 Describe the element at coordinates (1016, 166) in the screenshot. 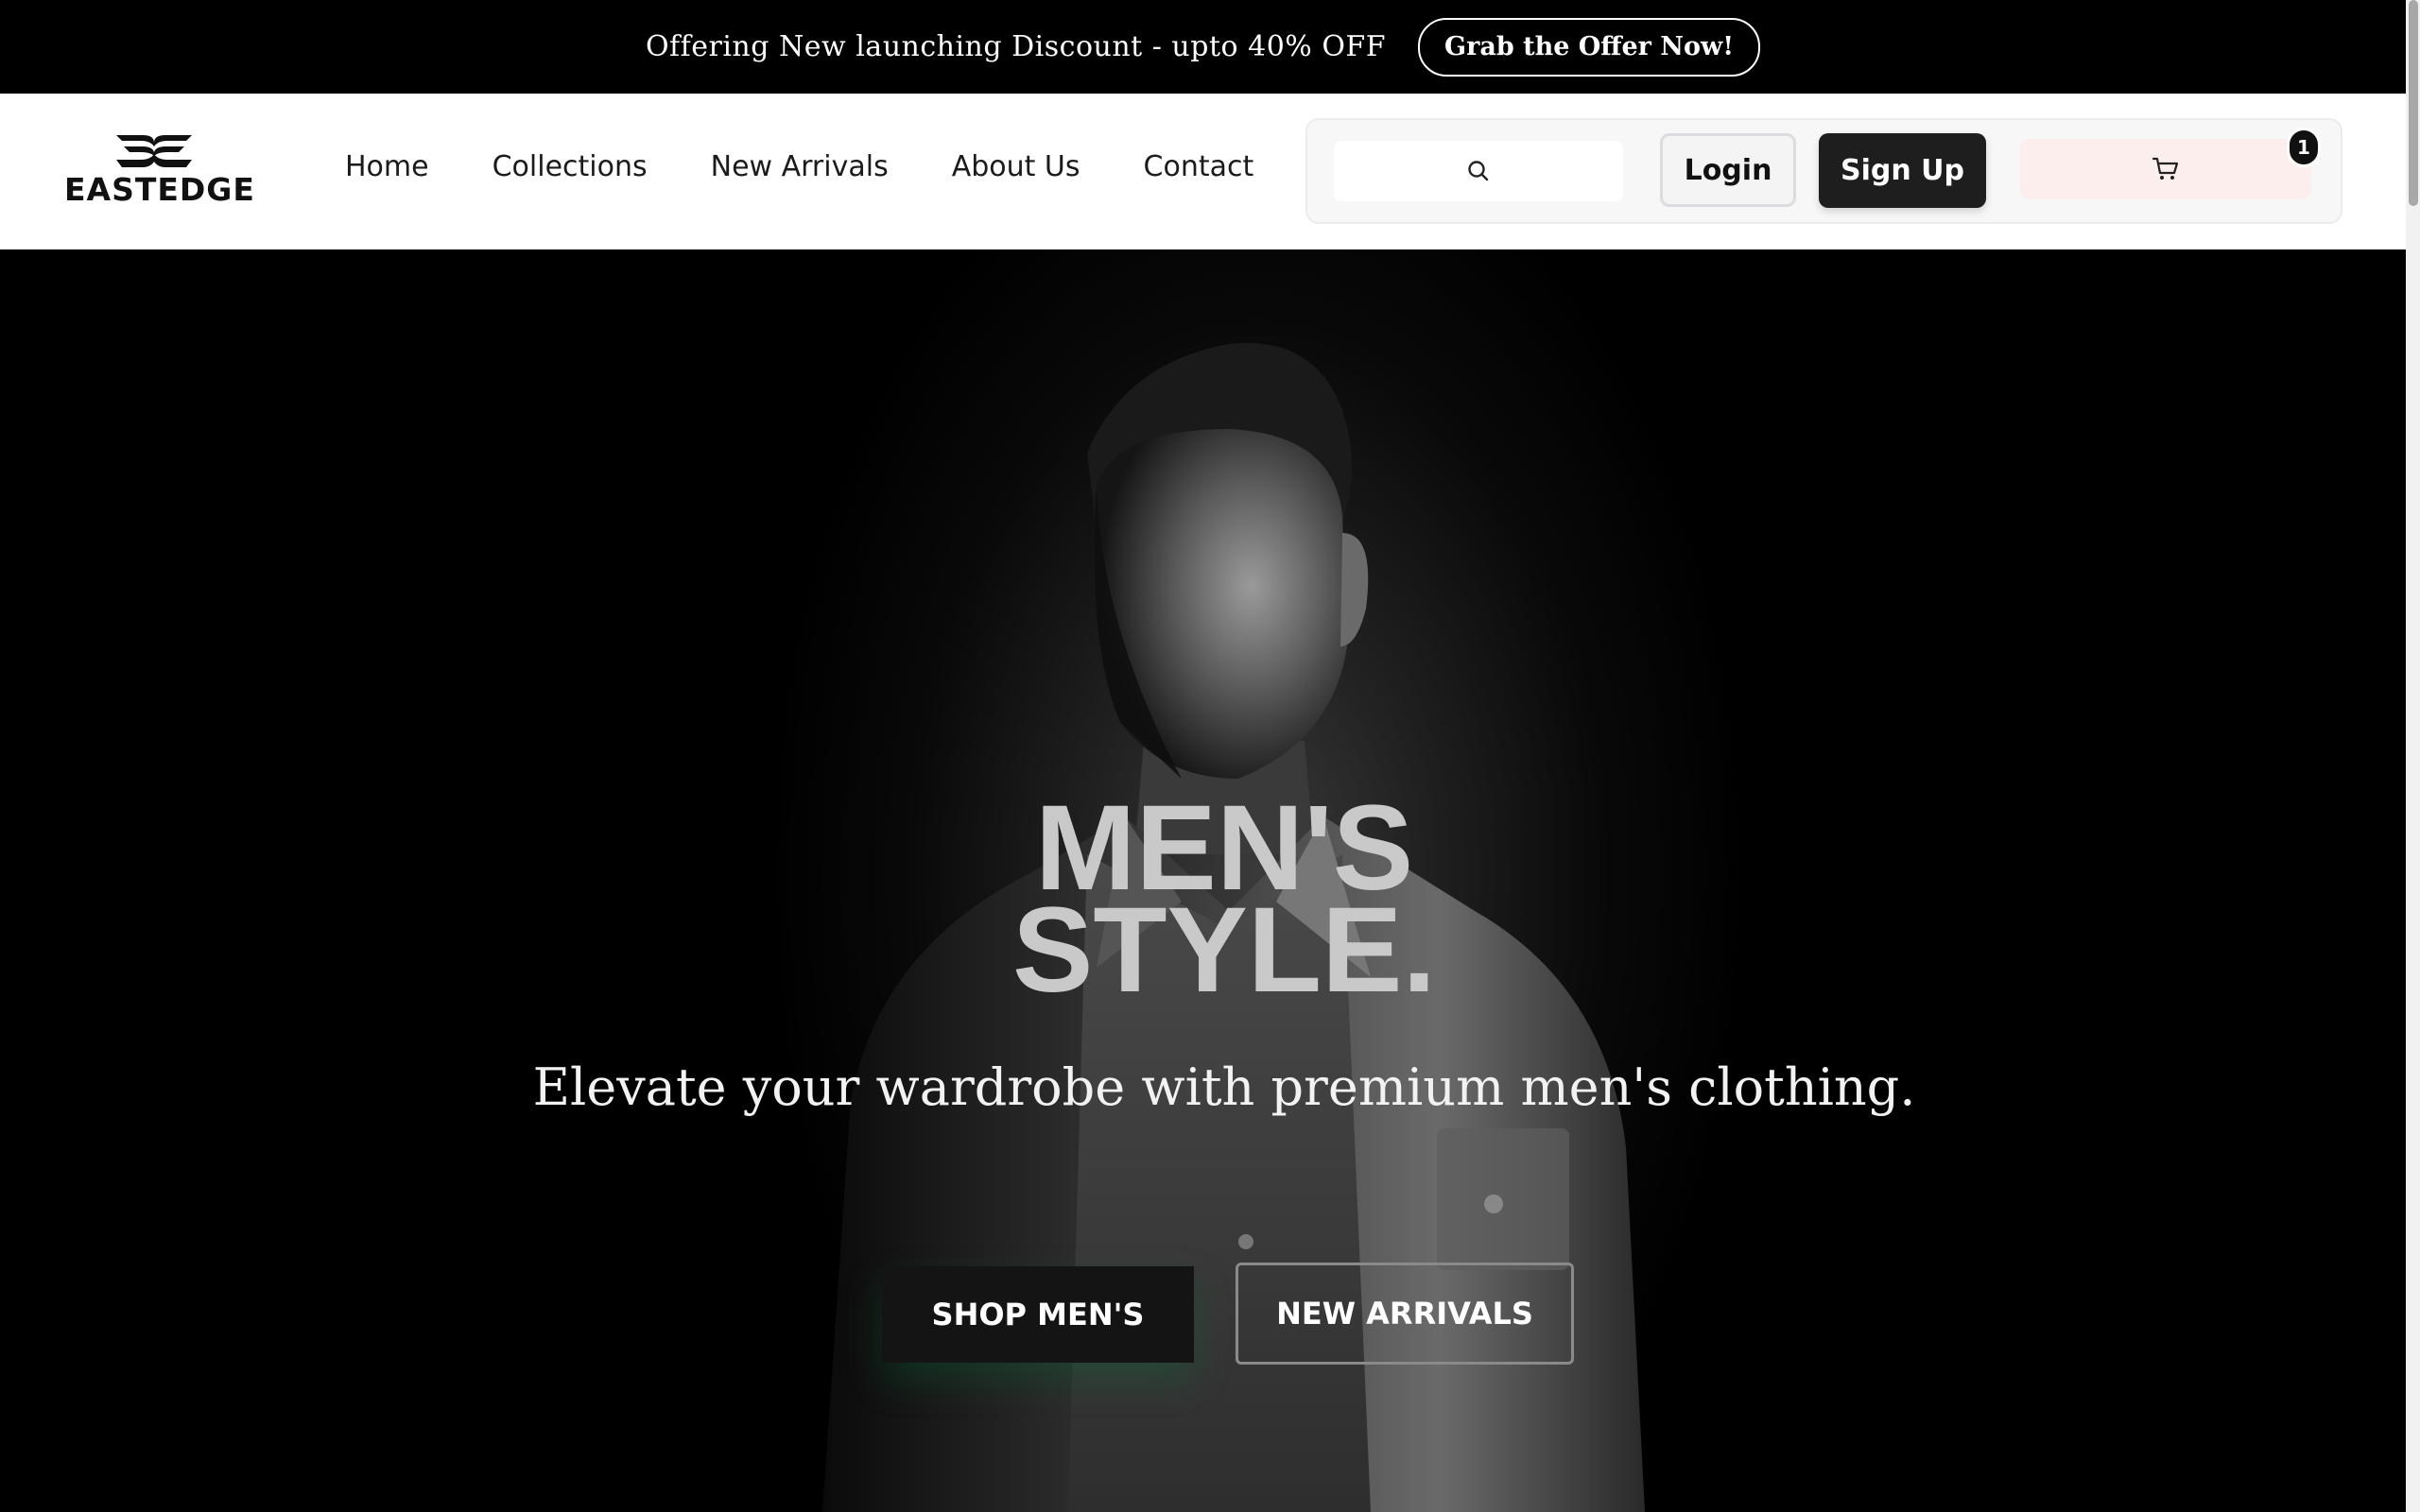

I see `nav-about-us: About Us` at that location.